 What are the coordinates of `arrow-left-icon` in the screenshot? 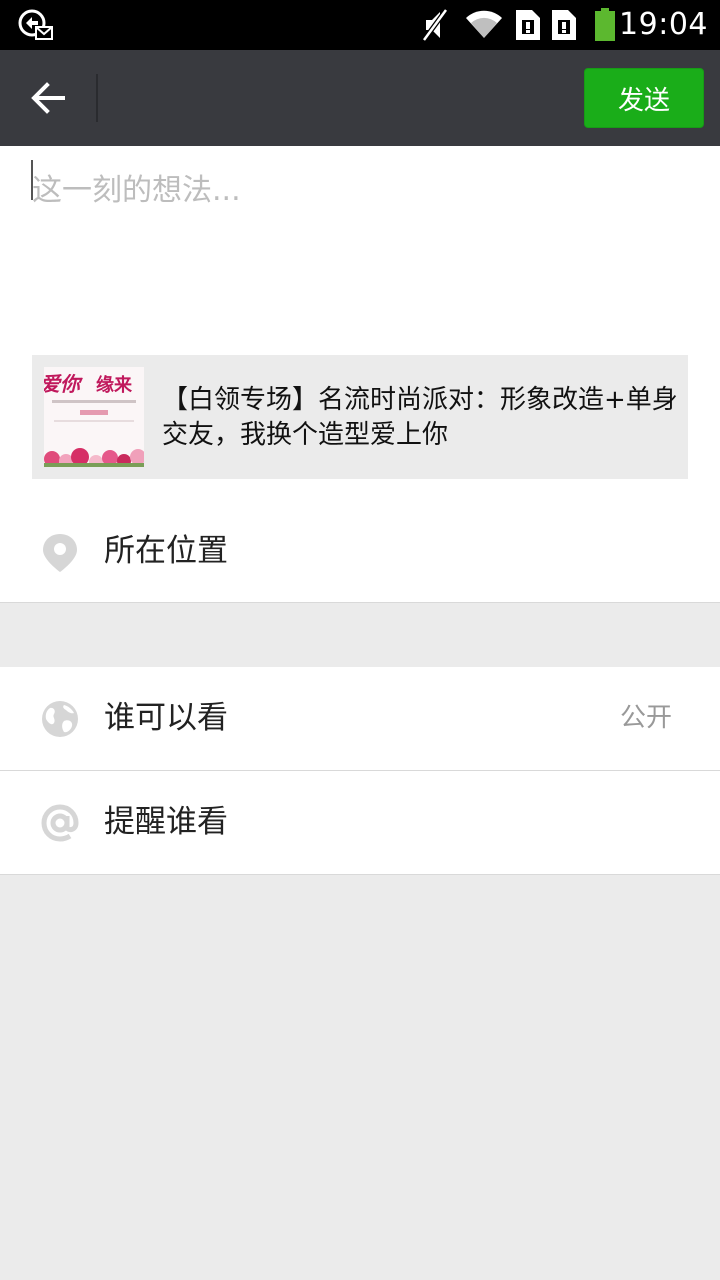 It's located at (48, 98).